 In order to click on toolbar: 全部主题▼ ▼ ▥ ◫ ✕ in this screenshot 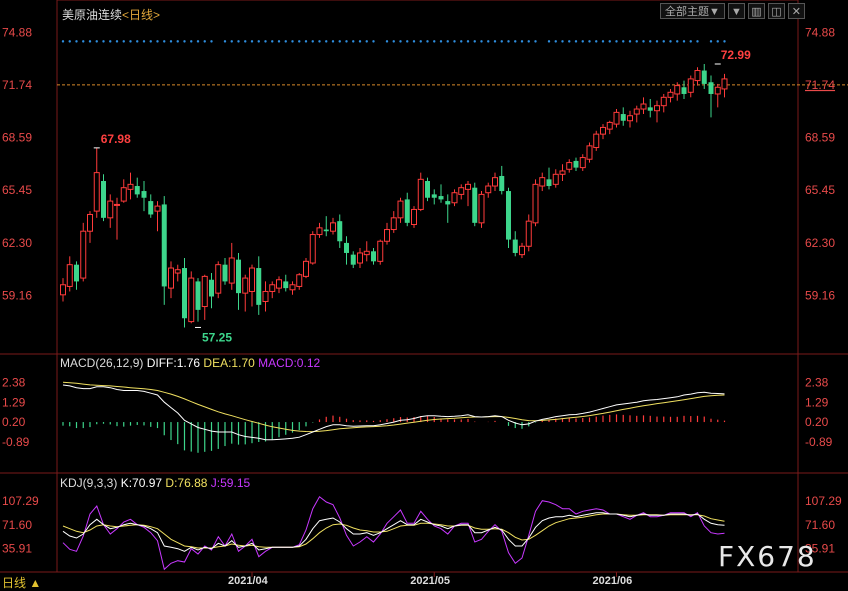, I will do `click(732, 12)`.